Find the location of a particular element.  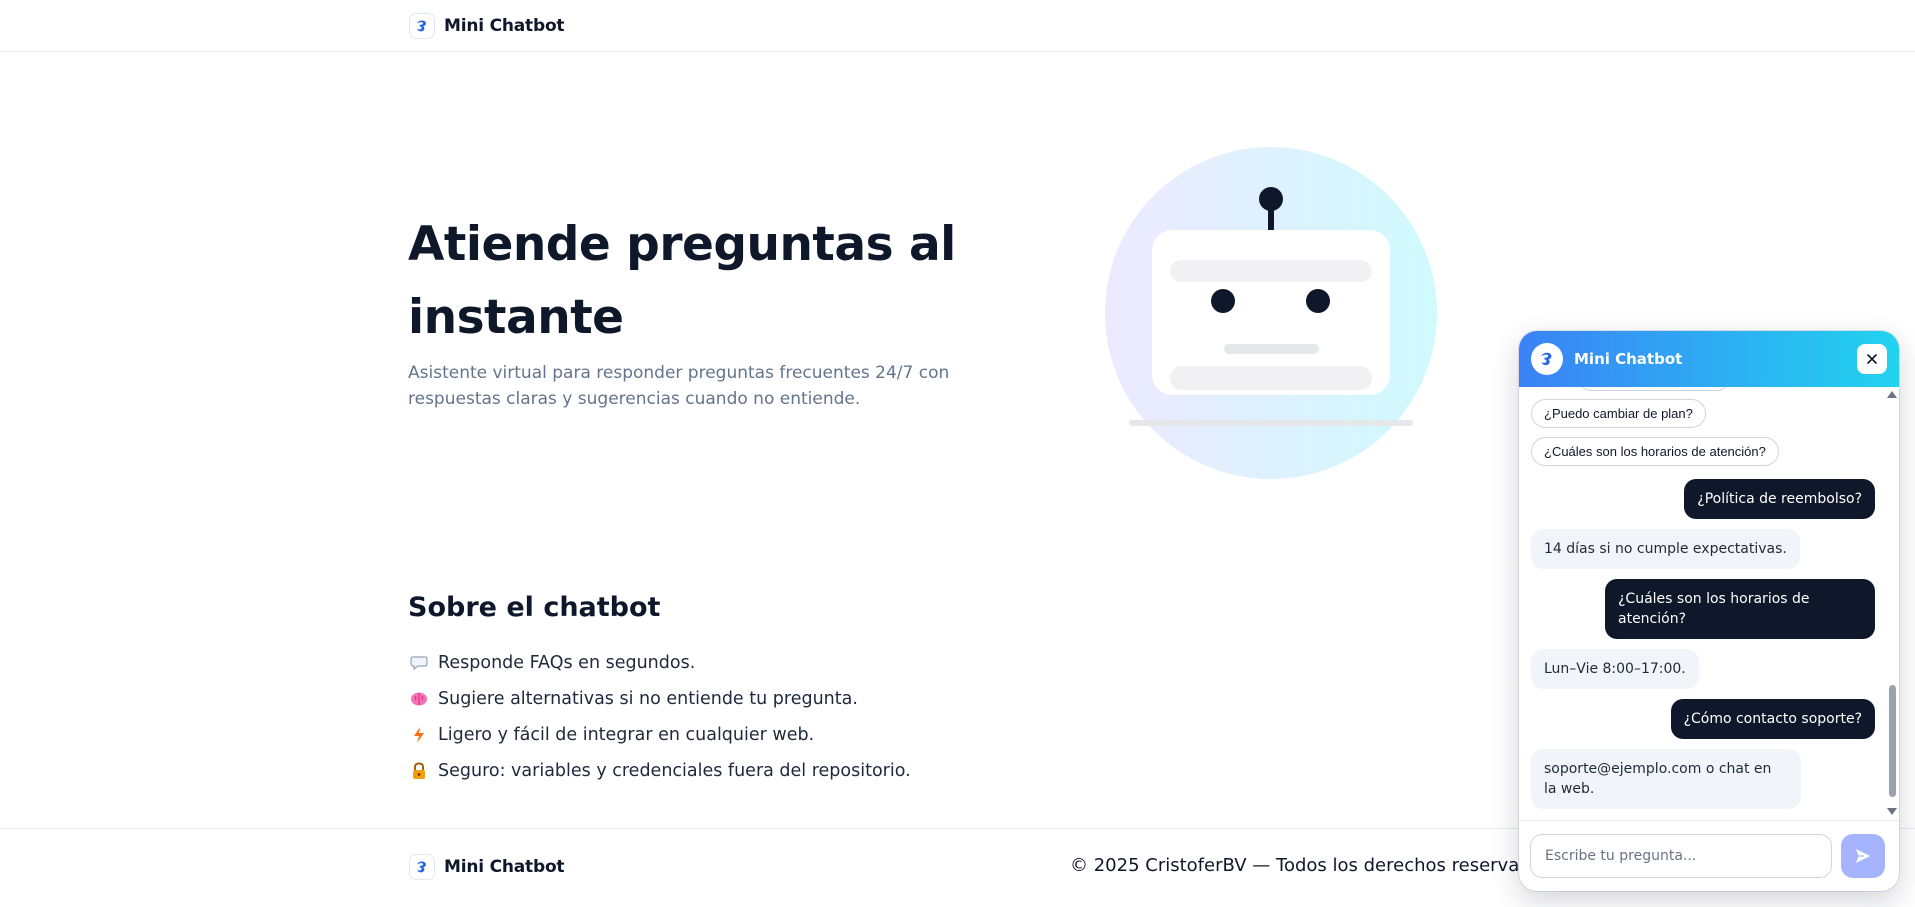

chatbot-avatar-icon is located at coordinates (1547, 359).